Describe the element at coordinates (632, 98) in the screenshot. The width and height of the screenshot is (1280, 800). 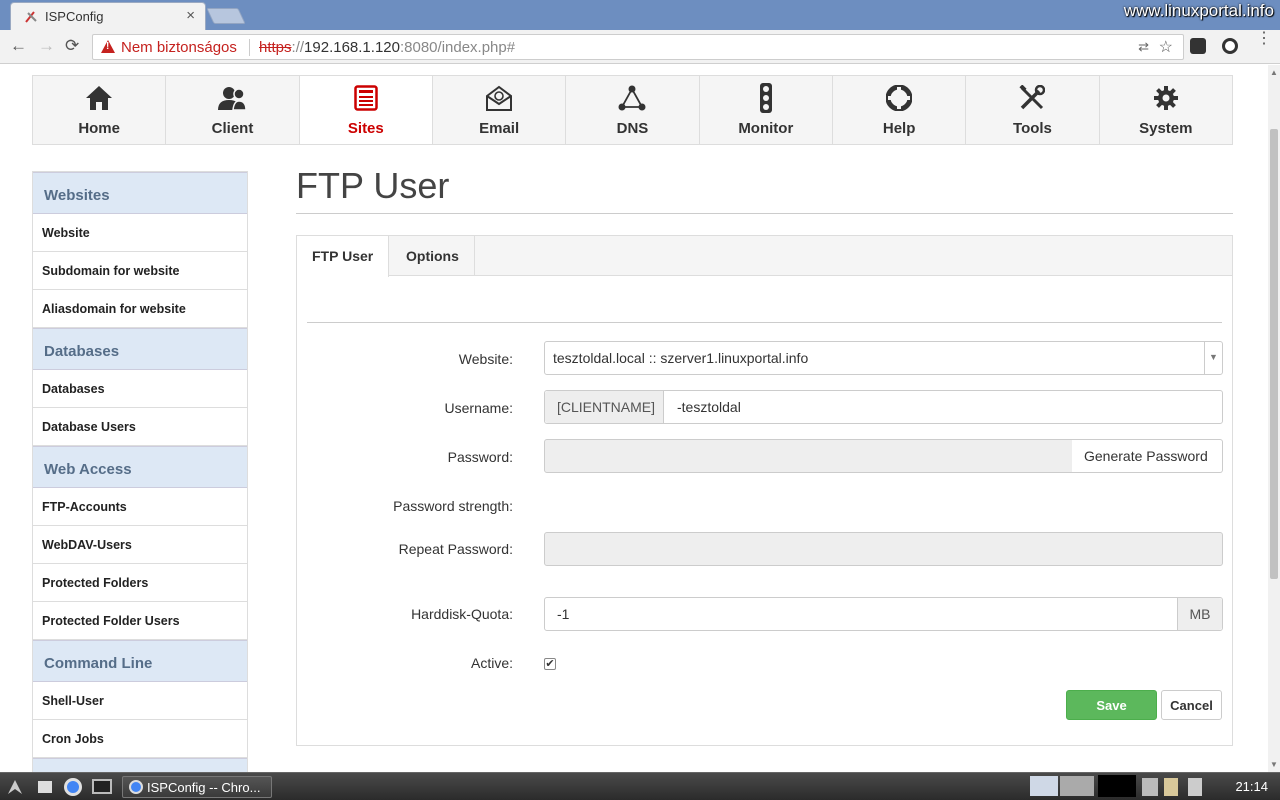
I see `dns-icon` at that location.